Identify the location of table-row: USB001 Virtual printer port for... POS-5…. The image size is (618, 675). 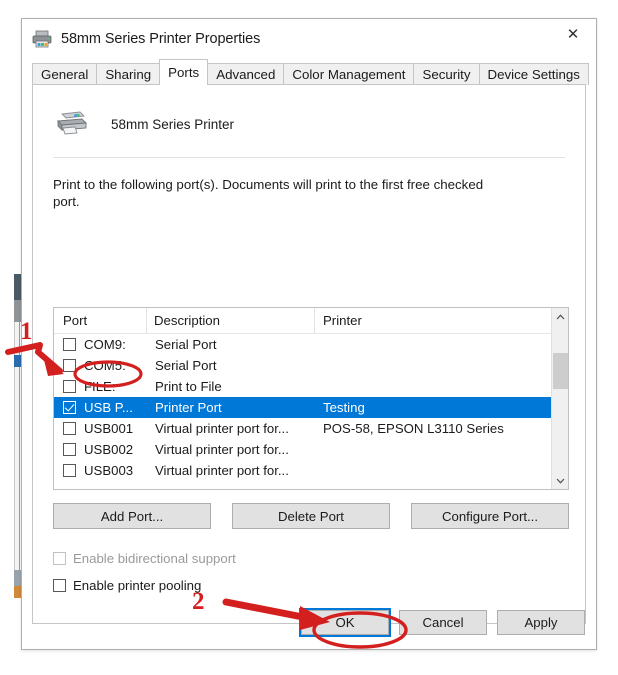
(311, 428).